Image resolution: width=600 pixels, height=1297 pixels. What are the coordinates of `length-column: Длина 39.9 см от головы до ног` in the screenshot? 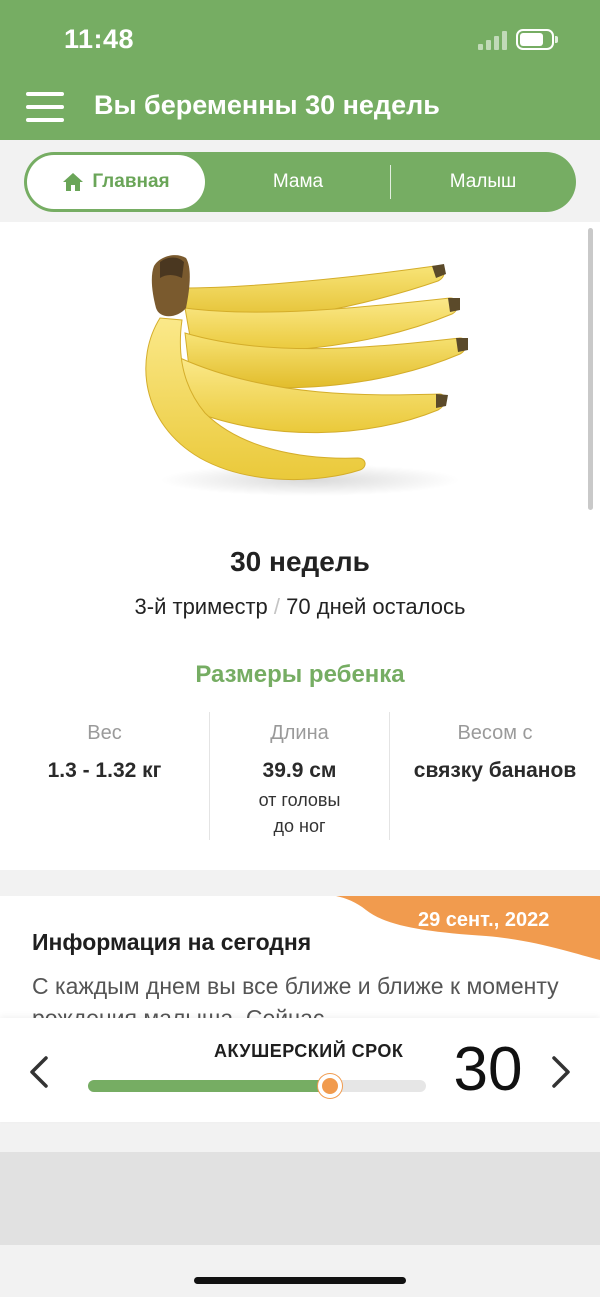 It's located at (299, 776).